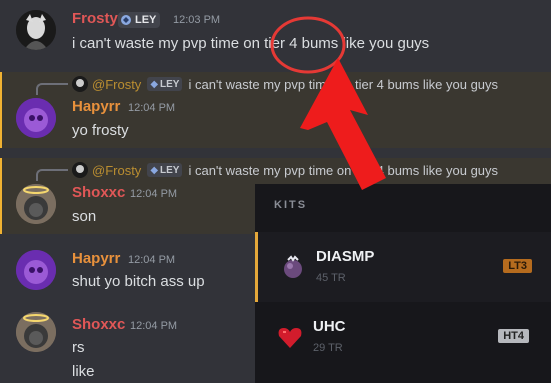 The image size is (551, 383). Describe the element at coordinates (328, 348) in the screenshot. I see `kit-rating: 29 TR` at that location.